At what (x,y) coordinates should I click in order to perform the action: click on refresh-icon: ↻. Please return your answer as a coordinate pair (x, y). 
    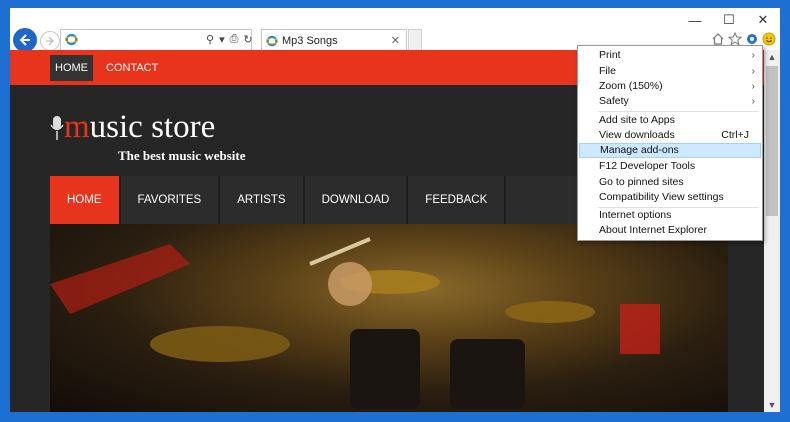
    Looking at the image, I should click on (247, 39).